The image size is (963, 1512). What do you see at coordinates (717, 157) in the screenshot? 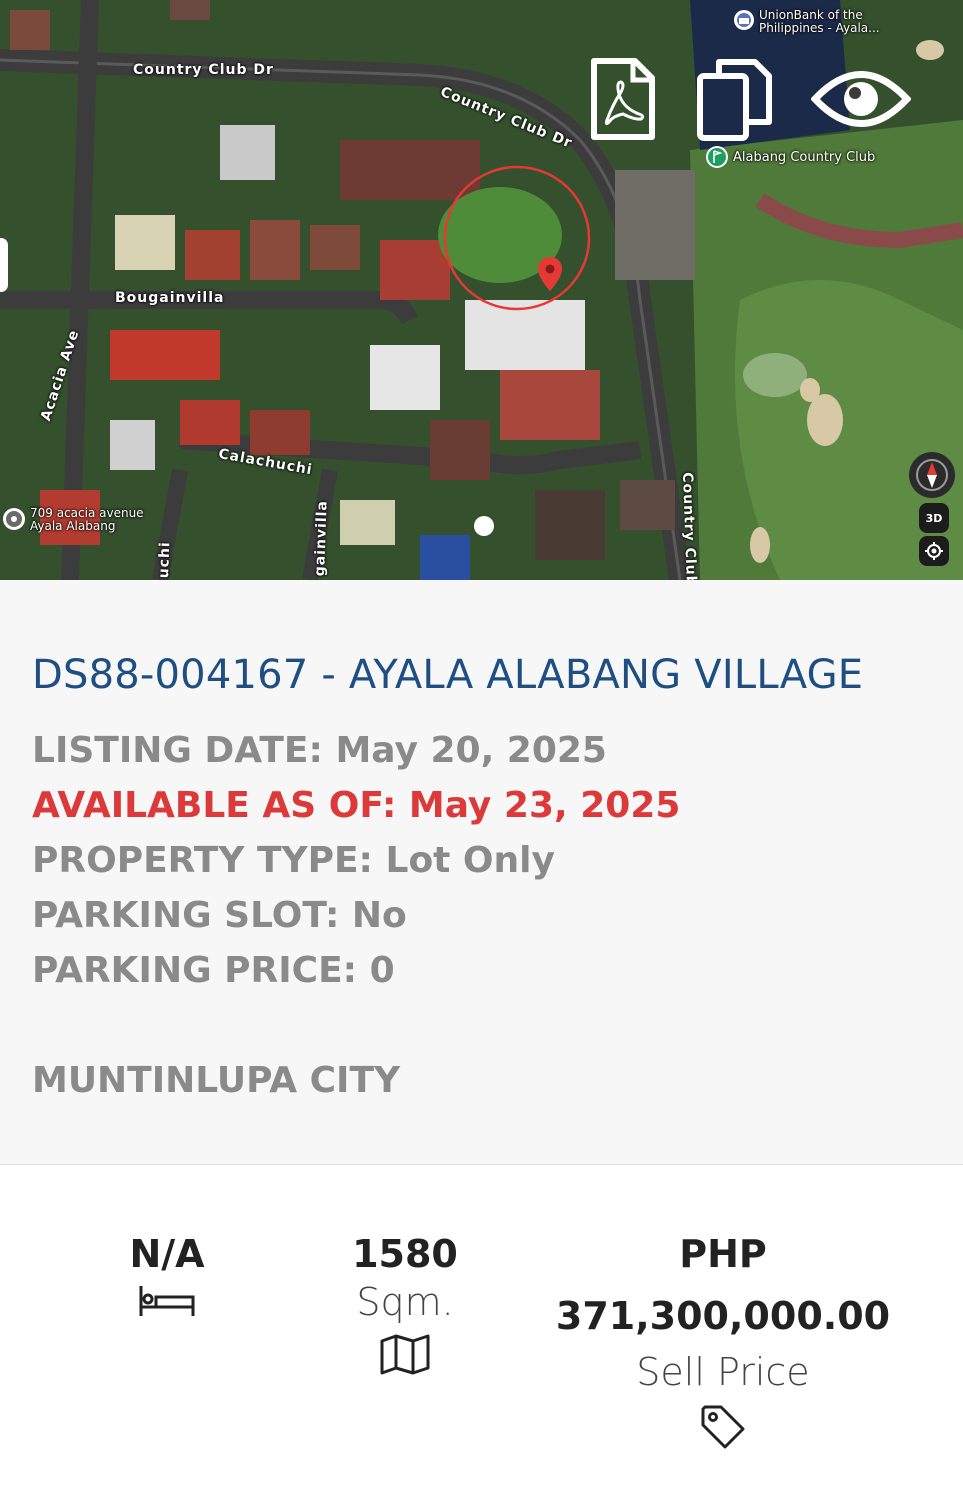
I see `golf-icon` at bounding box center [717, 157].